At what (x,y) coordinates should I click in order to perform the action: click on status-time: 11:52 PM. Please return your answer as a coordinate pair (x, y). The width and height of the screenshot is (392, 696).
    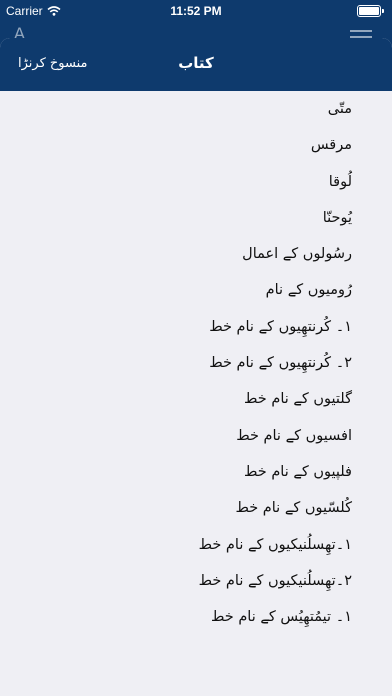
    Looking at the image, I should click on (196, 11).